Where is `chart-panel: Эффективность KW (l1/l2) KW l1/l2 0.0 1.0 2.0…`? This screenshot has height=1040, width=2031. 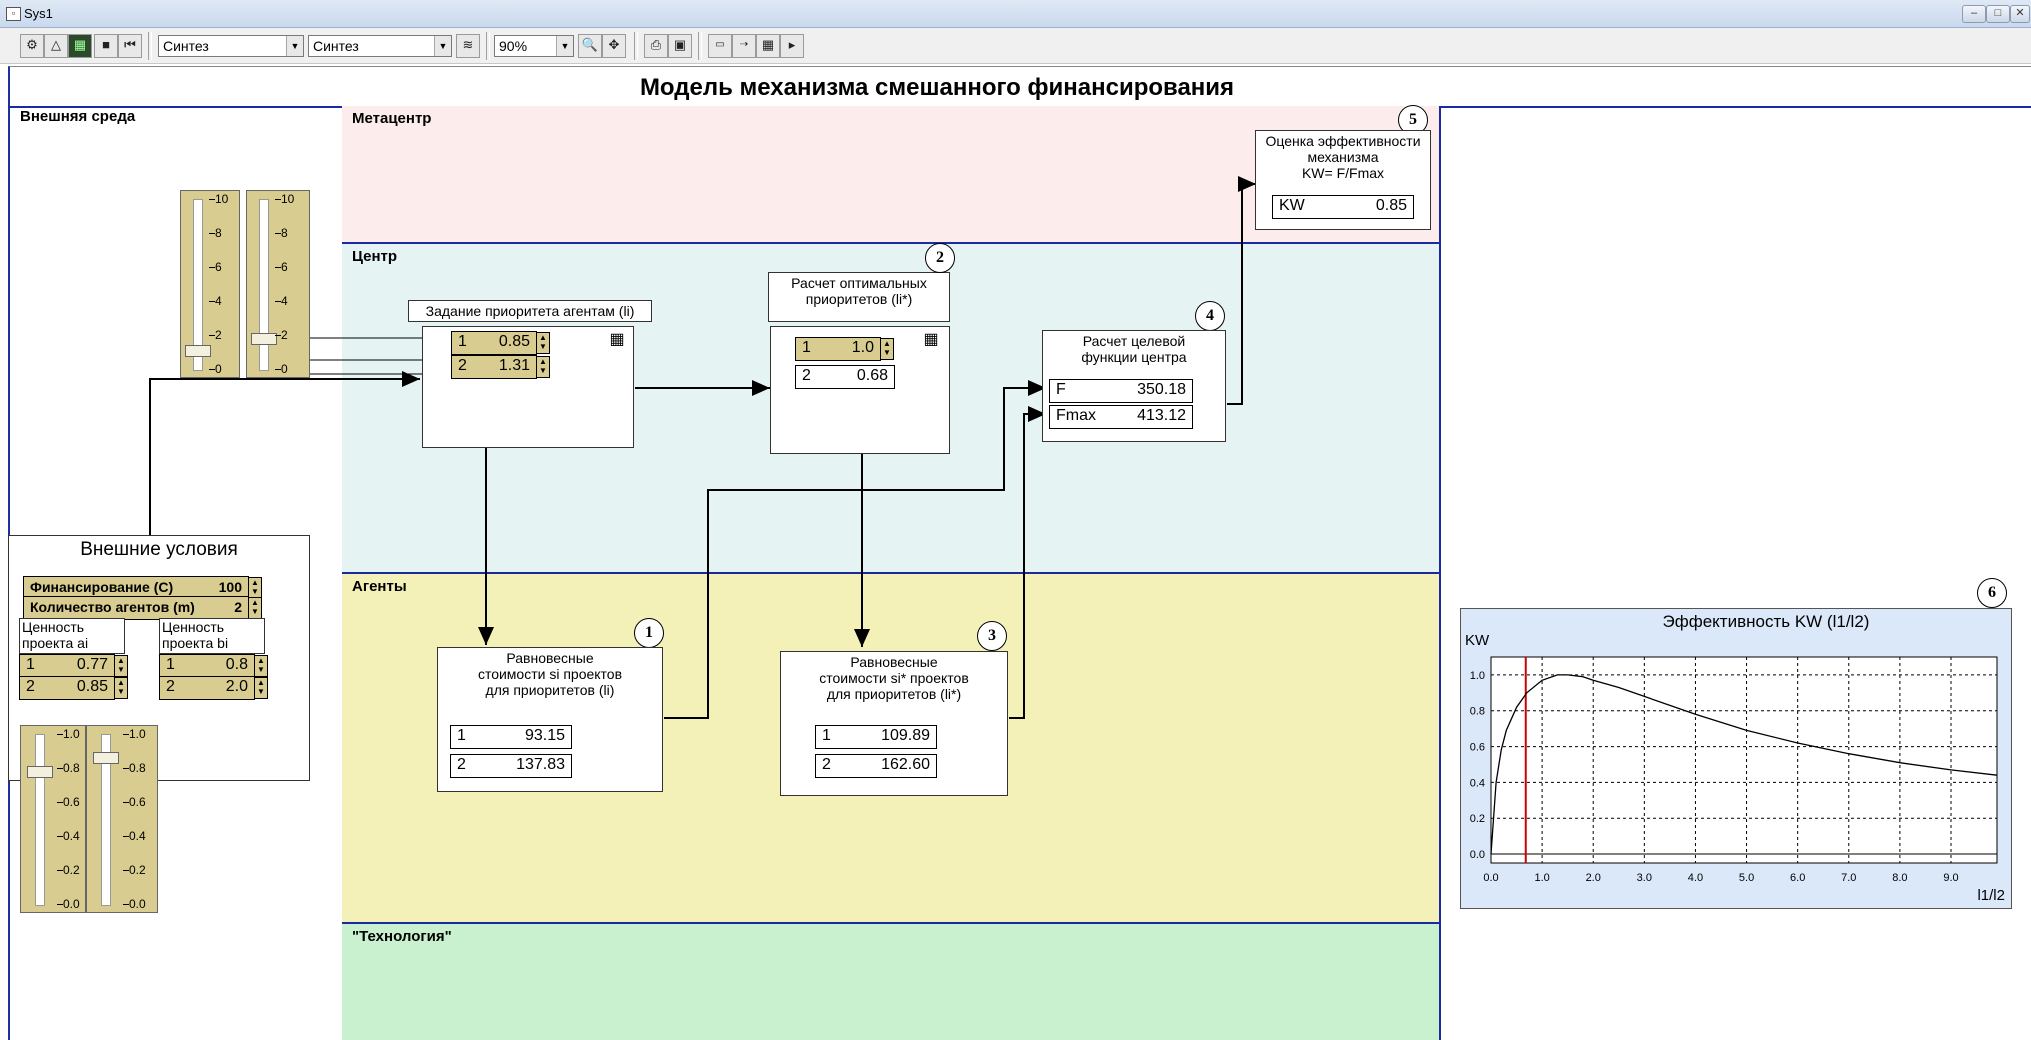
chart-panel: Эффективность KW (l1/l2) KW l1/l2 0.0 1.0 2.0… is located at coordinates (1736, 758).